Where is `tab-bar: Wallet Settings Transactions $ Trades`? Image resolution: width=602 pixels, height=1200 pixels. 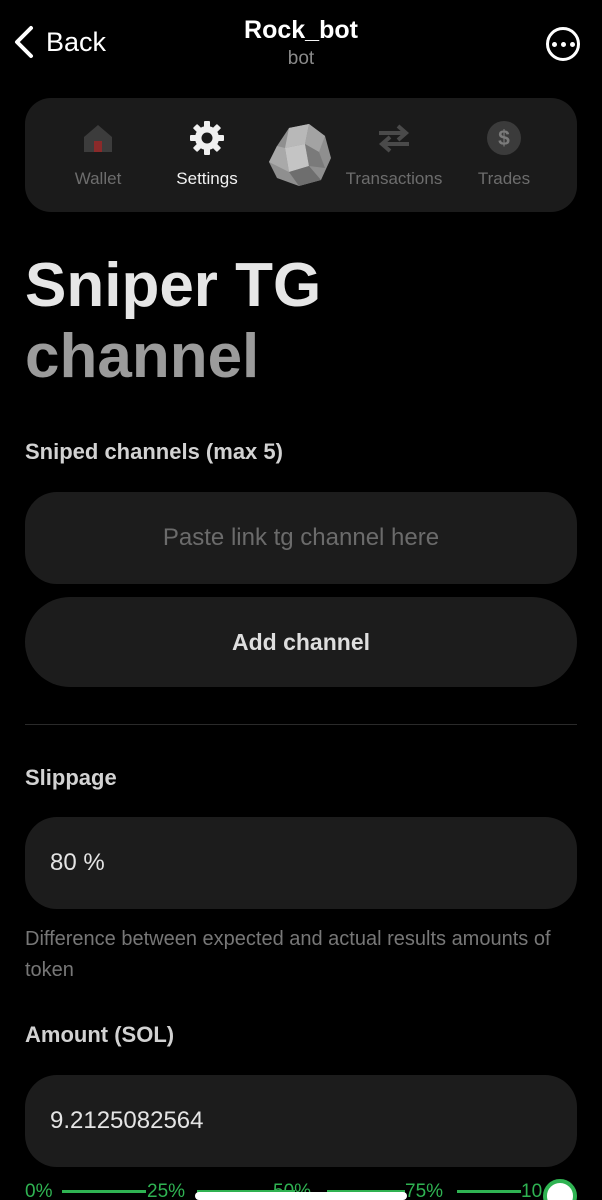
tab-bar: Wallet Settings Transactions $ Trades is located at coordinates (301, 155).